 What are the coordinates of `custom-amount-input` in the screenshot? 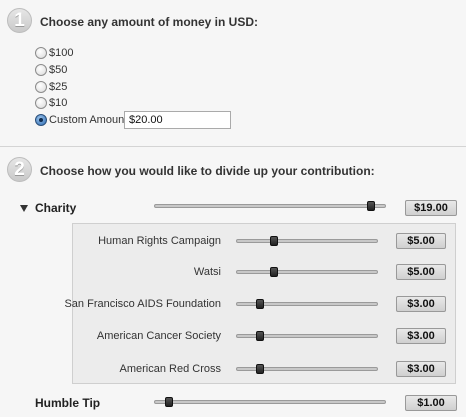 It's located at (177, 120).